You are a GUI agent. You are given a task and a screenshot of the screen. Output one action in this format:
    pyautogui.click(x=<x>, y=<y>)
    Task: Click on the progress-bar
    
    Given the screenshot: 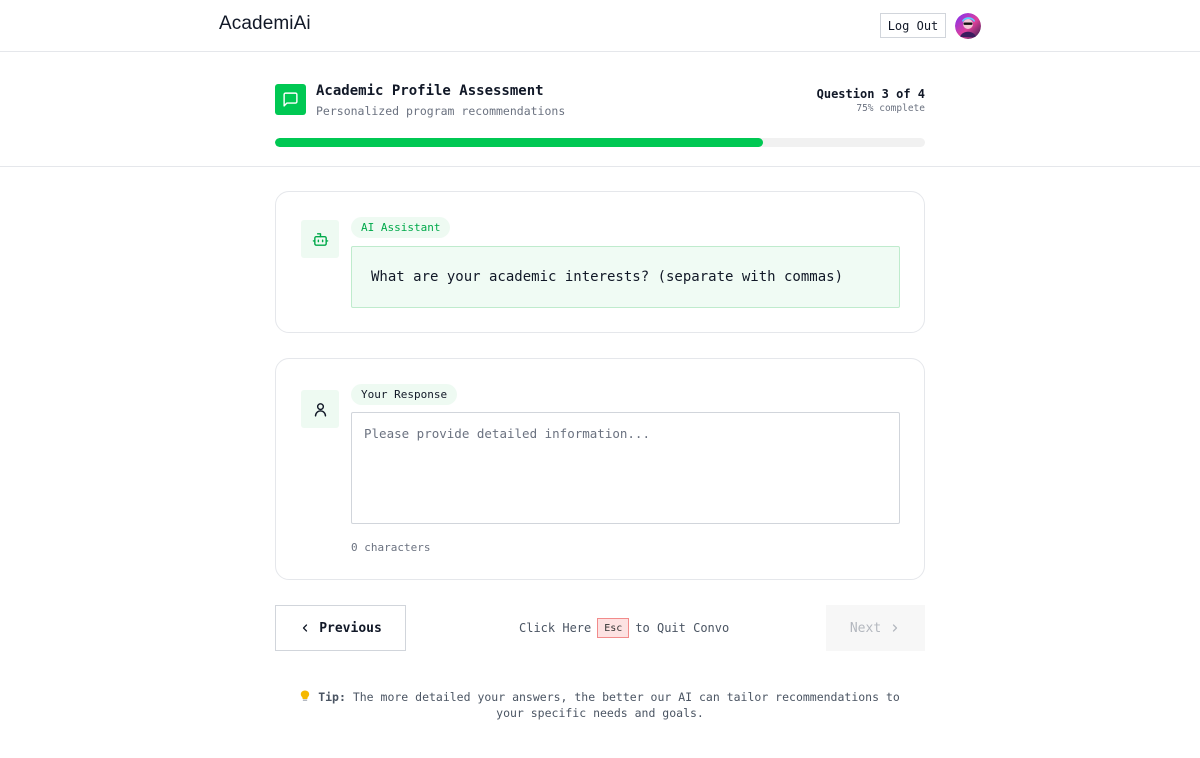 What is the action you would take?
    pyautogui.click(x=600, y=142)
    